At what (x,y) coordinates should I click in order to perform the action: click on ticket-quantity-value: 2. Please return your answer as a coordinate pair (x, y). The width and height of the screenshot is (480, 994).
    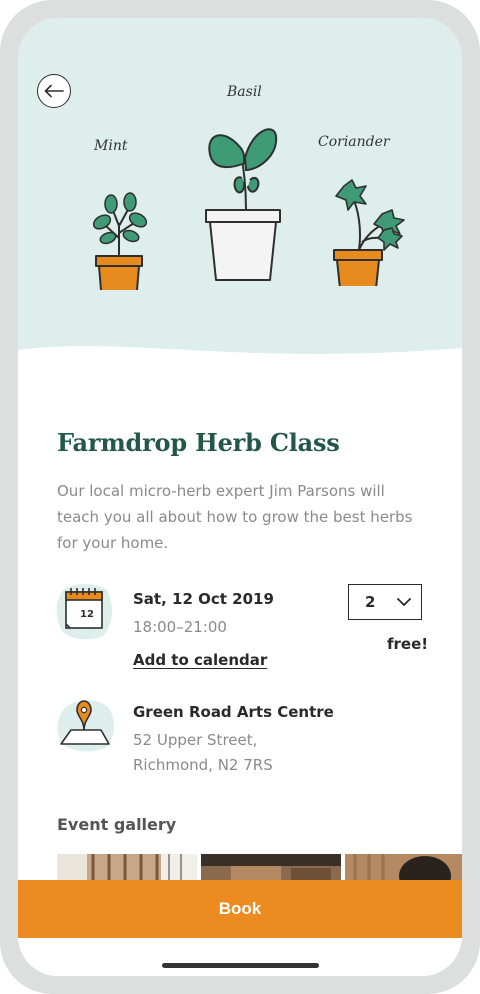
    Looking at the image, I should click on (370, 602).